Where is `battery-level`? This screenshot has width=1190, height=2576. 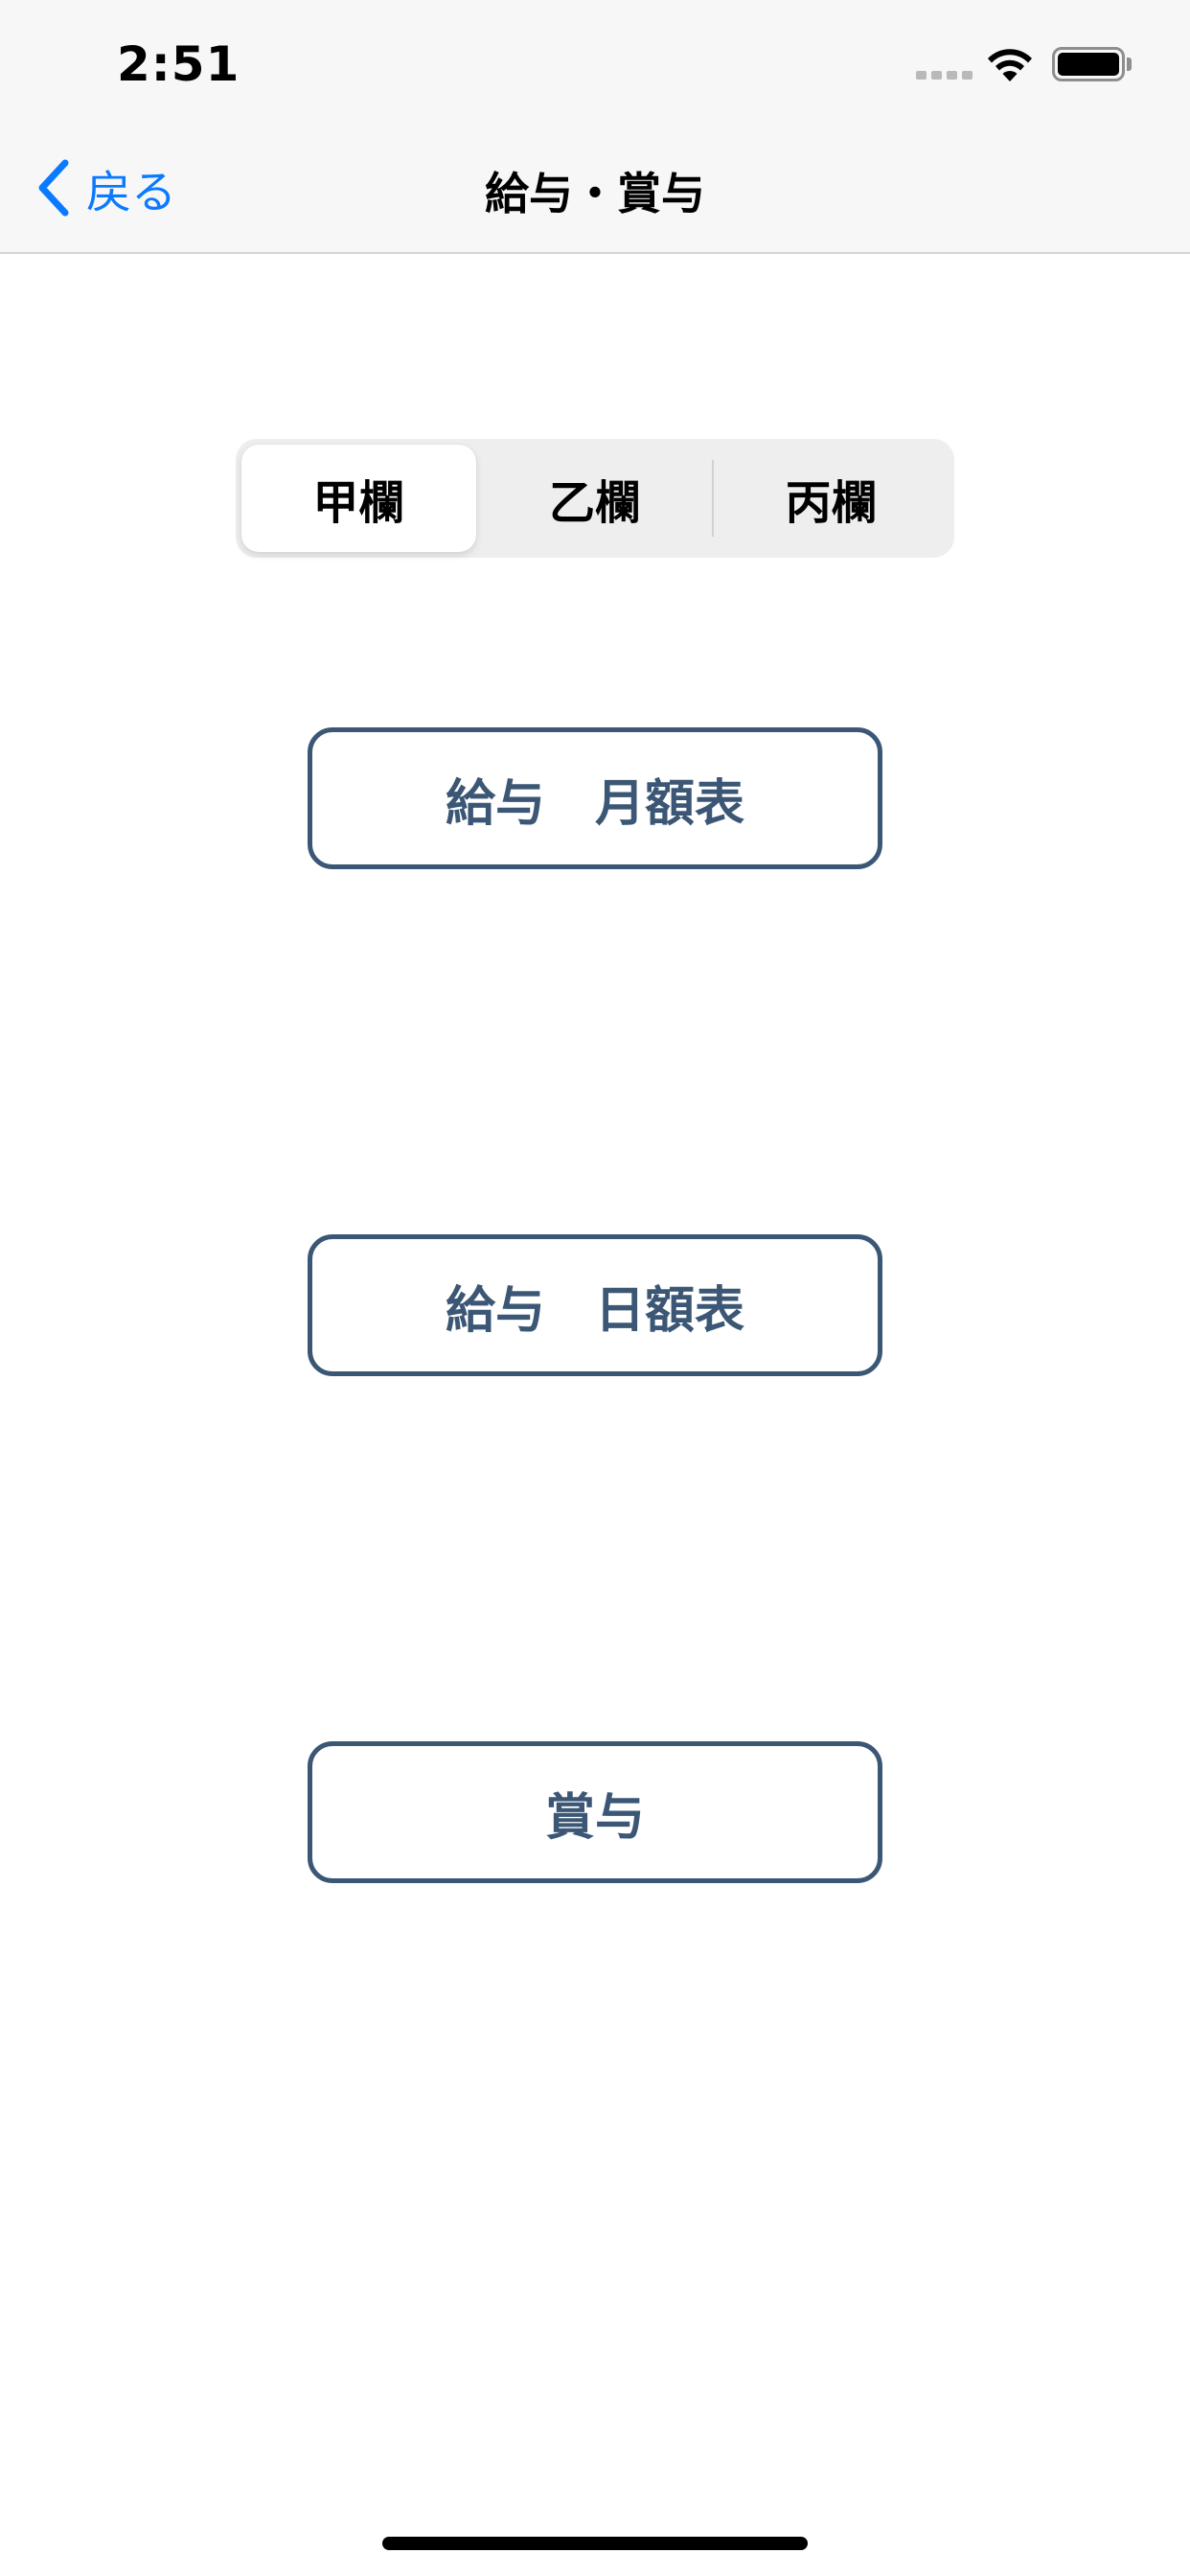
battery-level is located at coordinates (1089, 64).